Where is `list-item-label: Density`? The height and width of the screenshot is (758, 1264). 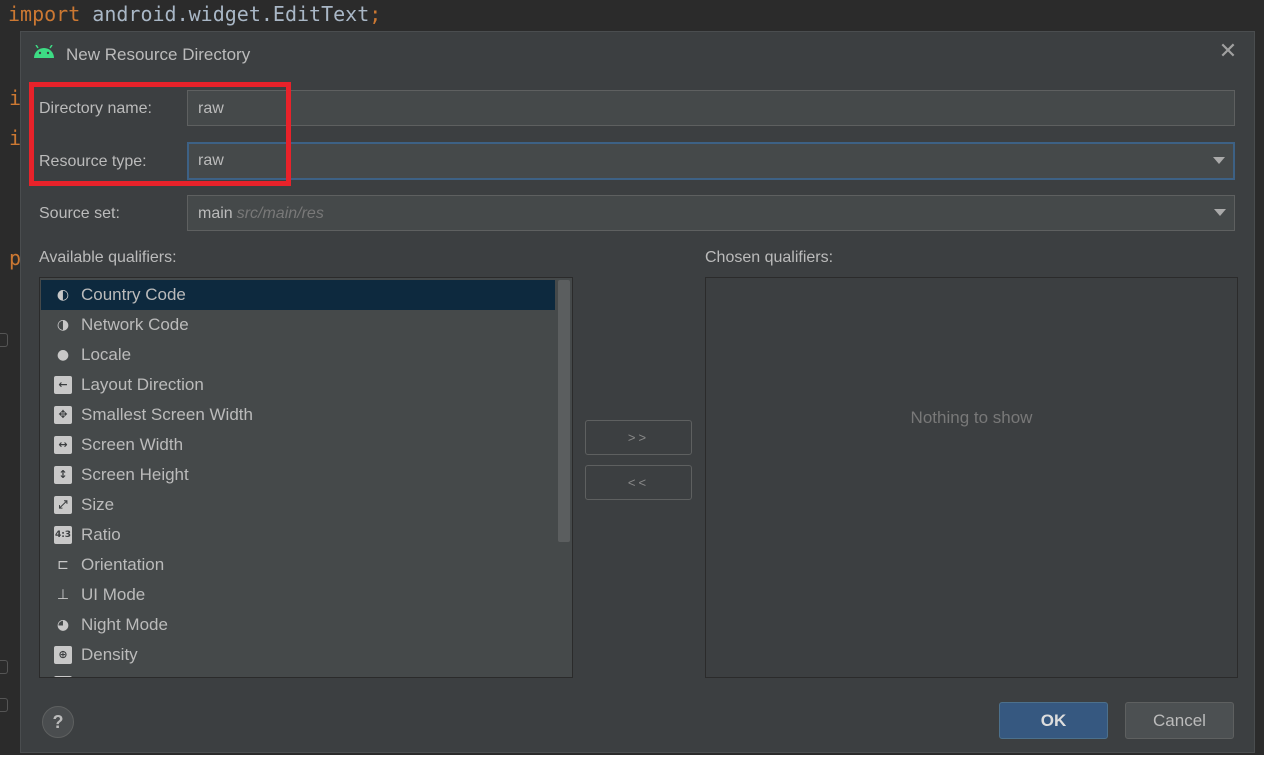 list-item-label: Density is located at coordinates (109, 654).